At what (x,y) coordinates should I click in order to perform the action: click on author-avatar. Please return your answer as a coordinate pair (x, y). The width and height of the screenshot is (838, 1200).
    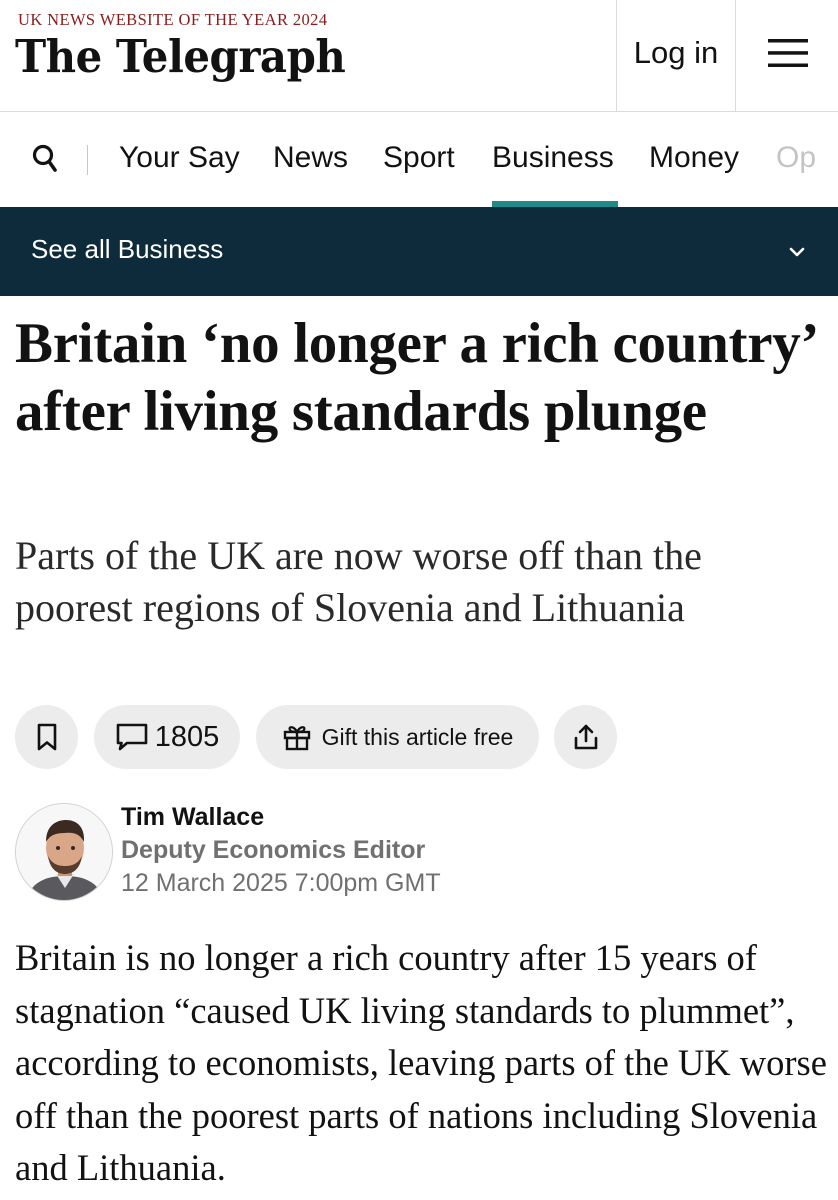
    Looking at the image, I should click on (64, 852).